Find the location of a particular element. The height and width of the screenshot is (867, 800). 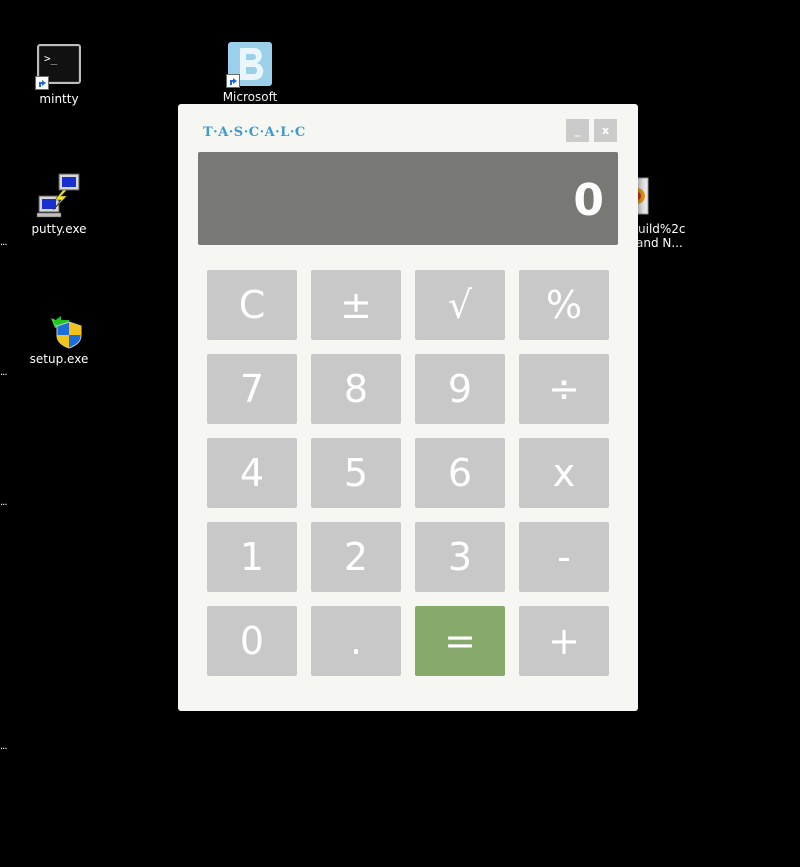

close-button: x is located at coordinates (605, 130).